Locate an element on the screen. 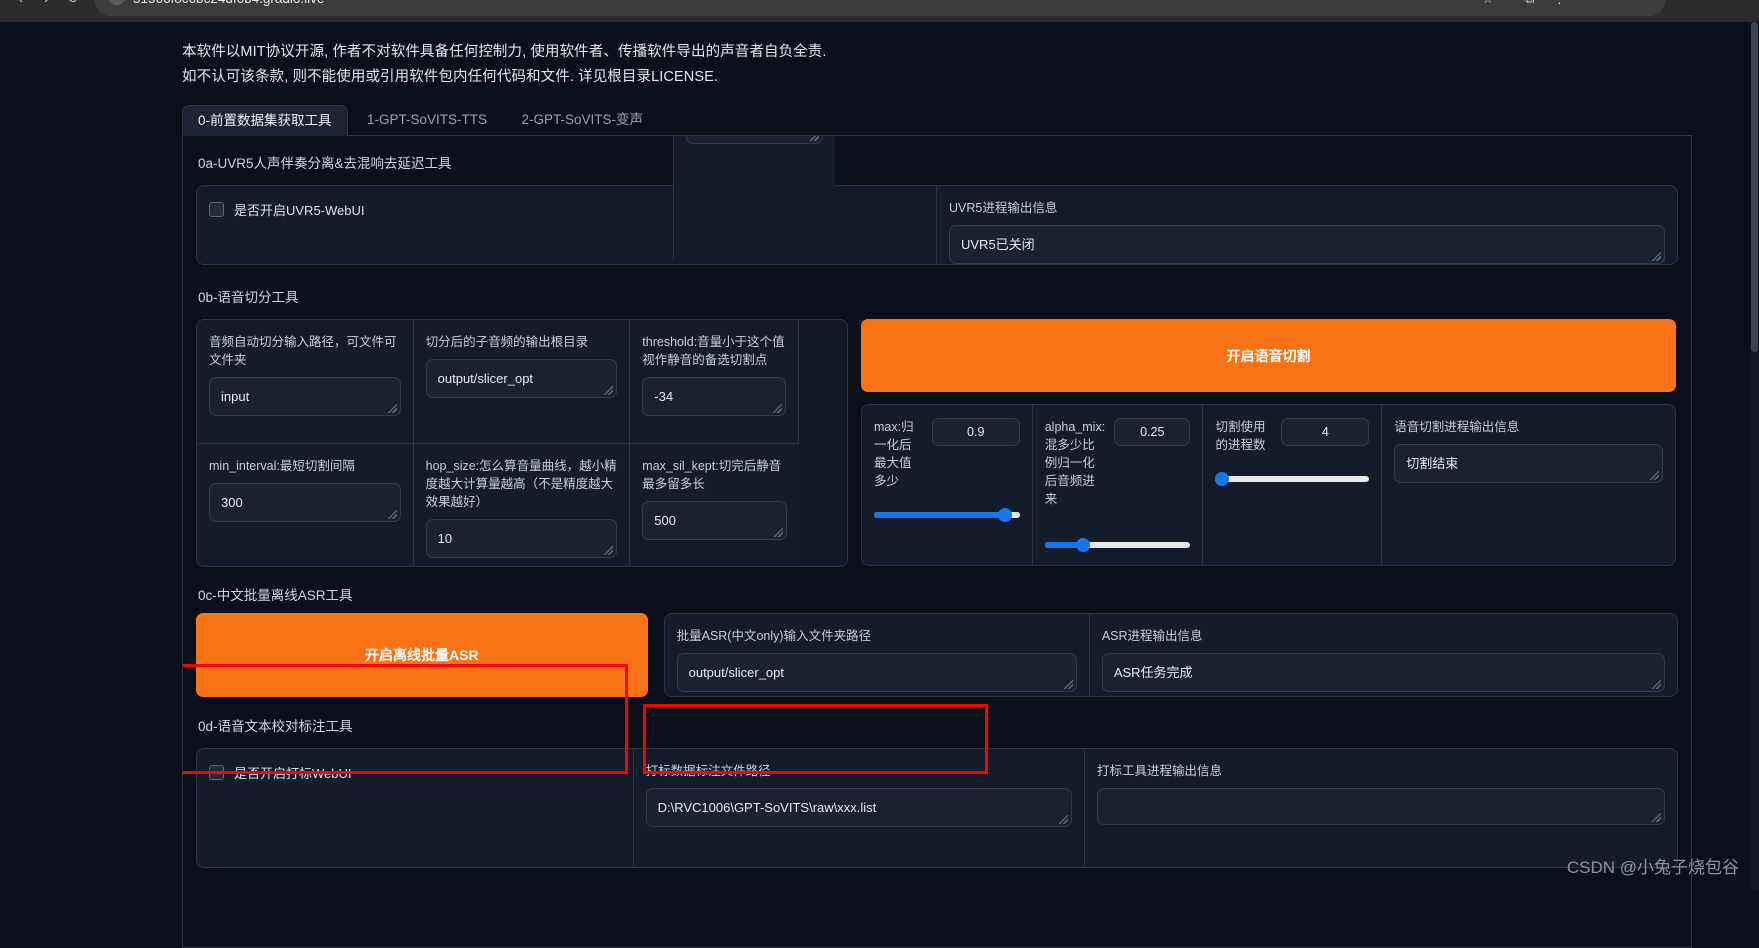  labeling-file-path-field: D:\RVC1006\GPT-SoVITS\raw\xxx.list is located at coordinates (858, 807).